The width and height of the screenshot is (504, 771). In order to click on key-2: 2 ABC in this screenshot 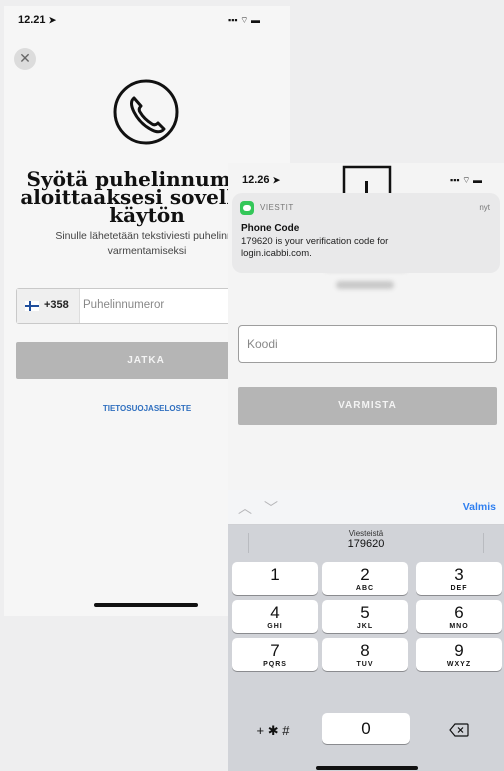, I will do `click(365, 578)`.